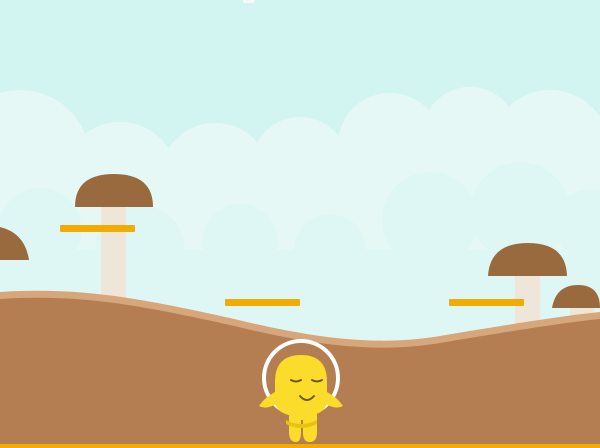  Describe the element at coordinates (300, 446) in the screenshot. I see `ground-strip` at that location.